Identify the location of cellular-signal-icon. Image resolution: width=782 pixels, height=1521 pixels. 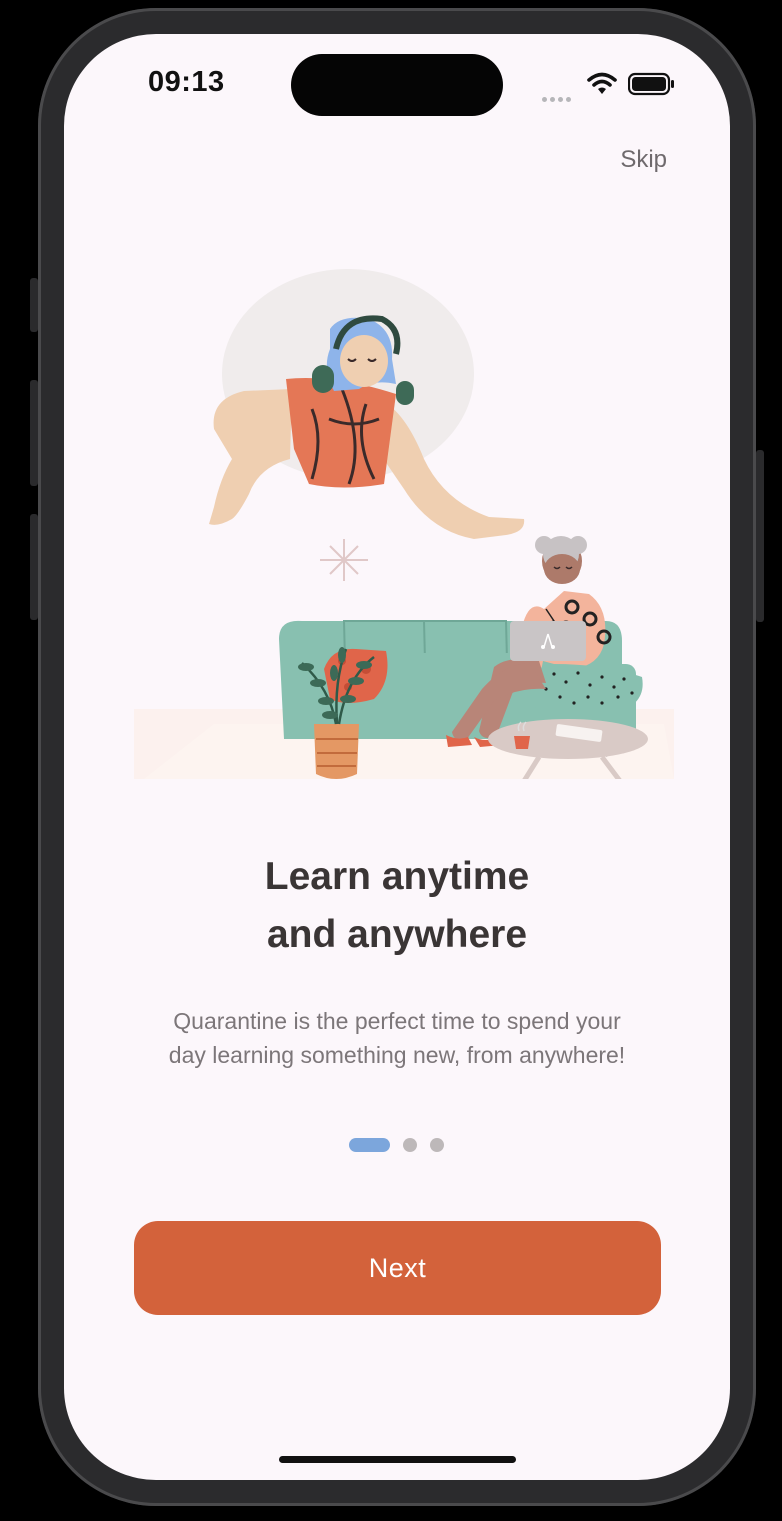
(558, 98).